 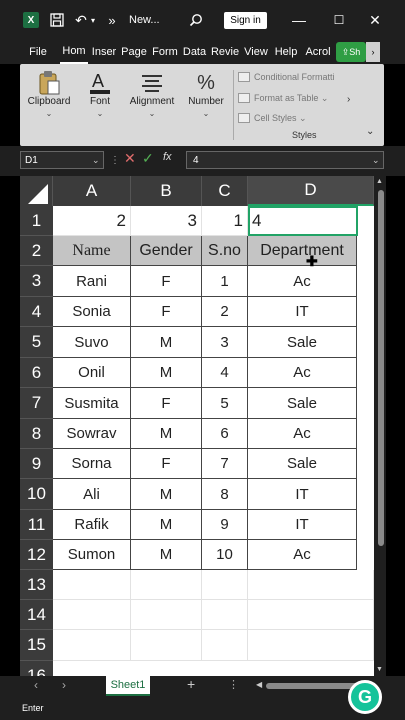 What do you see at coordinates (283, 98) in the screenshot?
I see `format-as-table-button: Format as Table ⌄` at bounding box center [283, 98].